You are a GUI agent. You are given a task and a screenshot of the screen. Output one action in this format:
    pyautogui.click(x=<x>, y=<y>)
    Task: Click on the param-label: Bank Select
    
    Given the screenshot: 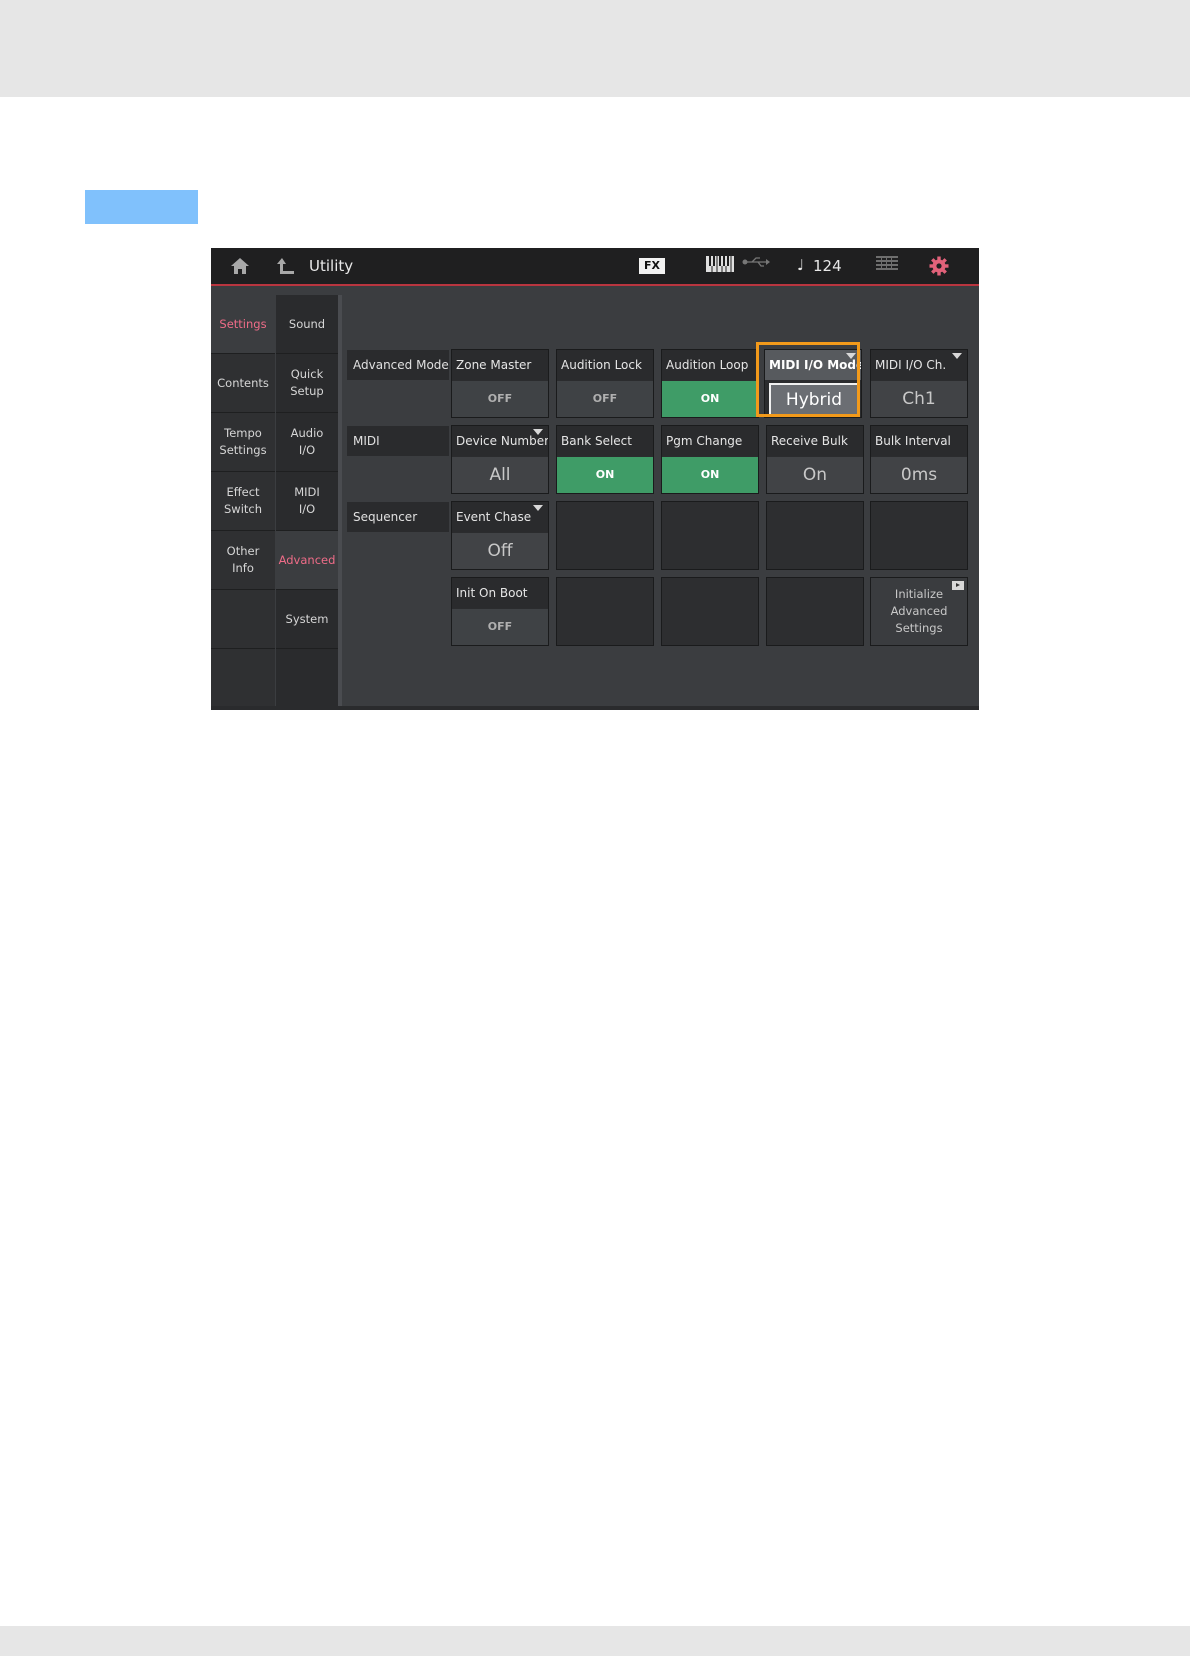 What is the action you would take?
    pyautogui.click(x=605, y=441)
    